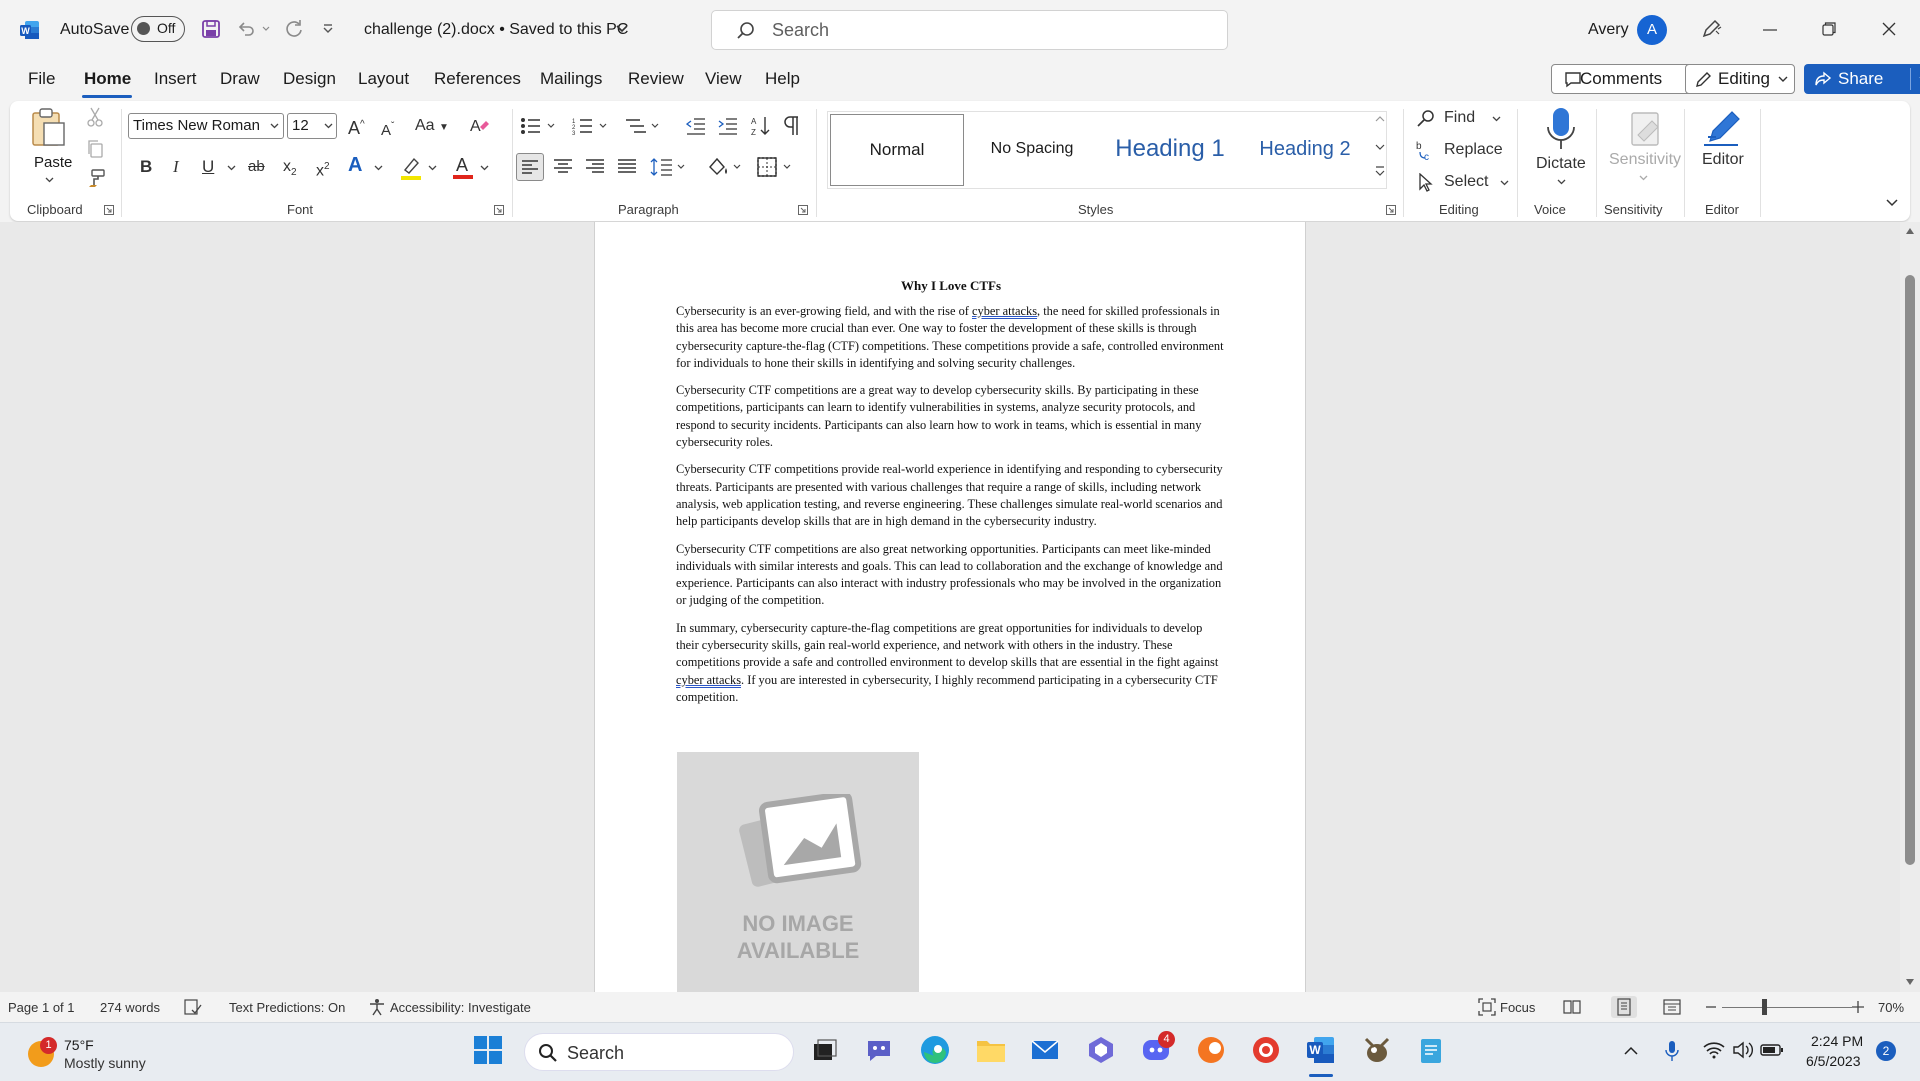 Image resolution: width=1920 pixels, height=1081 pixels. Describe the element at coordinates (377, 1007) in the screenshot. I see `accessibility-icon` at that location.